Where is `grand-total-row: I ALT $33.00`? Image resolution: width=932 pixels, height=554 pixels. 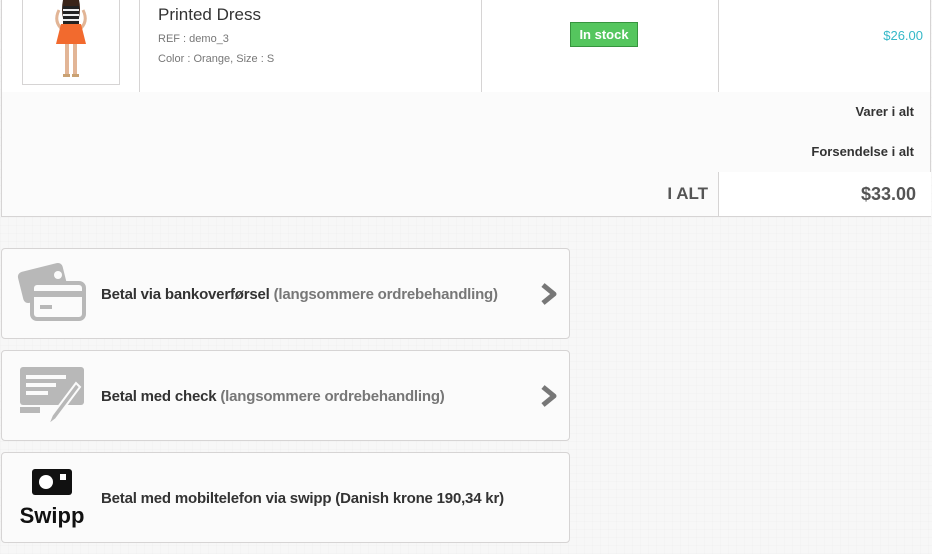 grand-total-row: I ALT $33.00 is located at coordinates (466, 194).